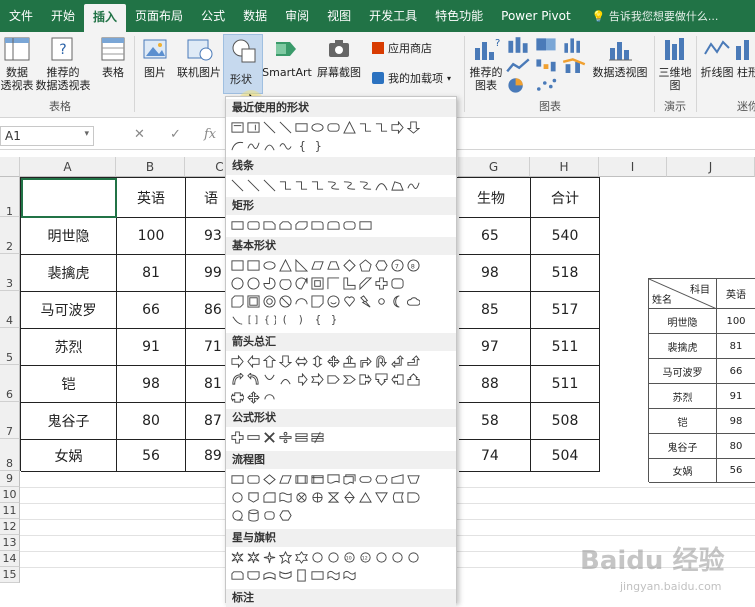 The width and height of the screenshot is (755, 607). Describe the element at coordinates (717, 56) in the screenshot. I see `line-sparkline-button: 折线图` at that location.